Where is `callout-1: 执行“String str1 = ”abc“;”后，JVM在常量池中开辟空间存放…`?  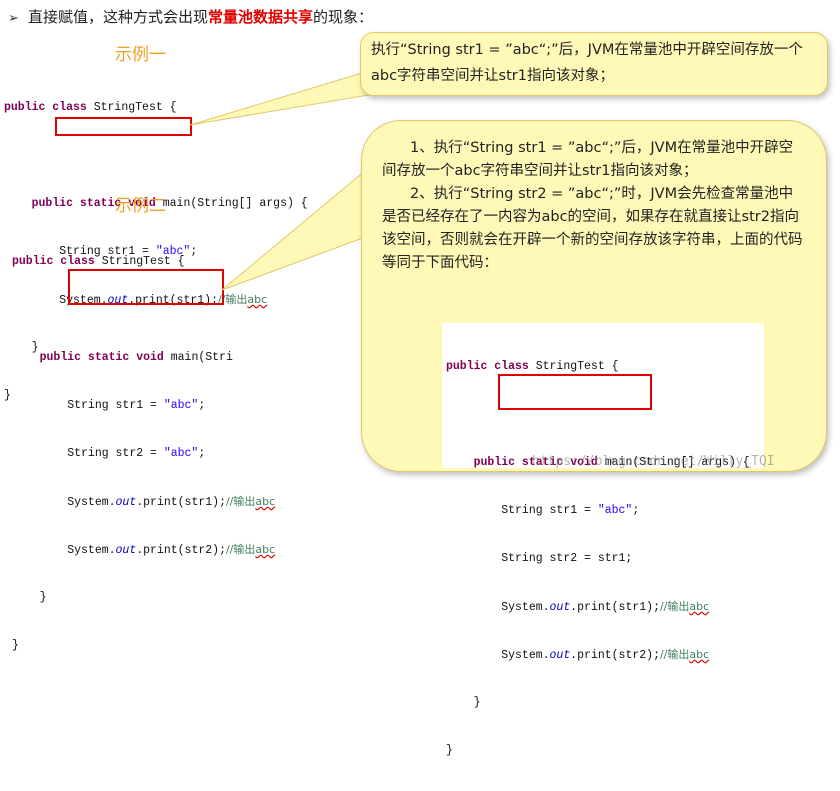 callout-1: 执行“String str1 = ”abc“;”后，JVM在常量池中开辟空间存放… is located at coordinates (594, 64).